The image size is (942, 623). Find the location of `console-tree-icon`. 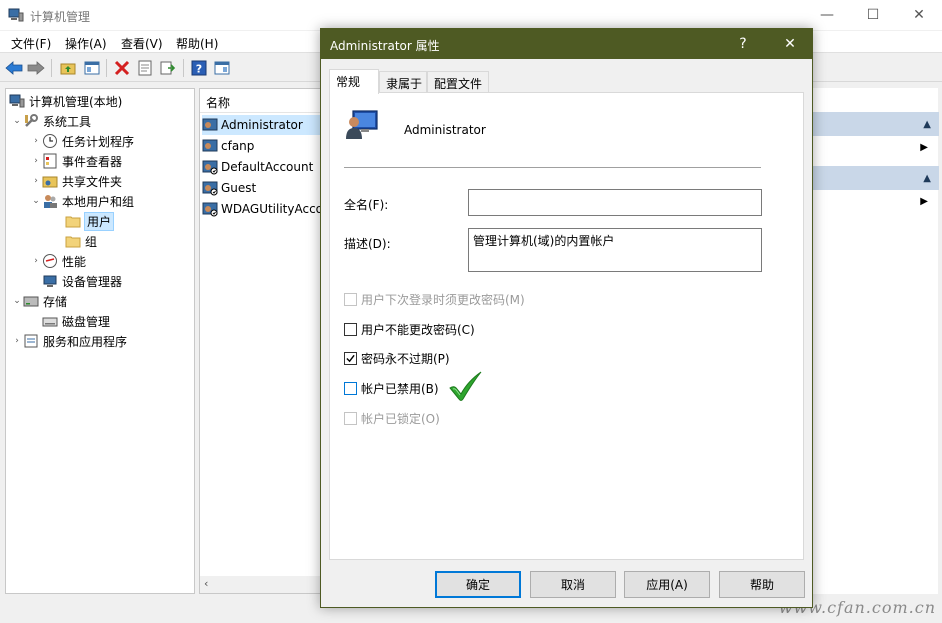

console-tree-icon is located at coordinates (92, 68).